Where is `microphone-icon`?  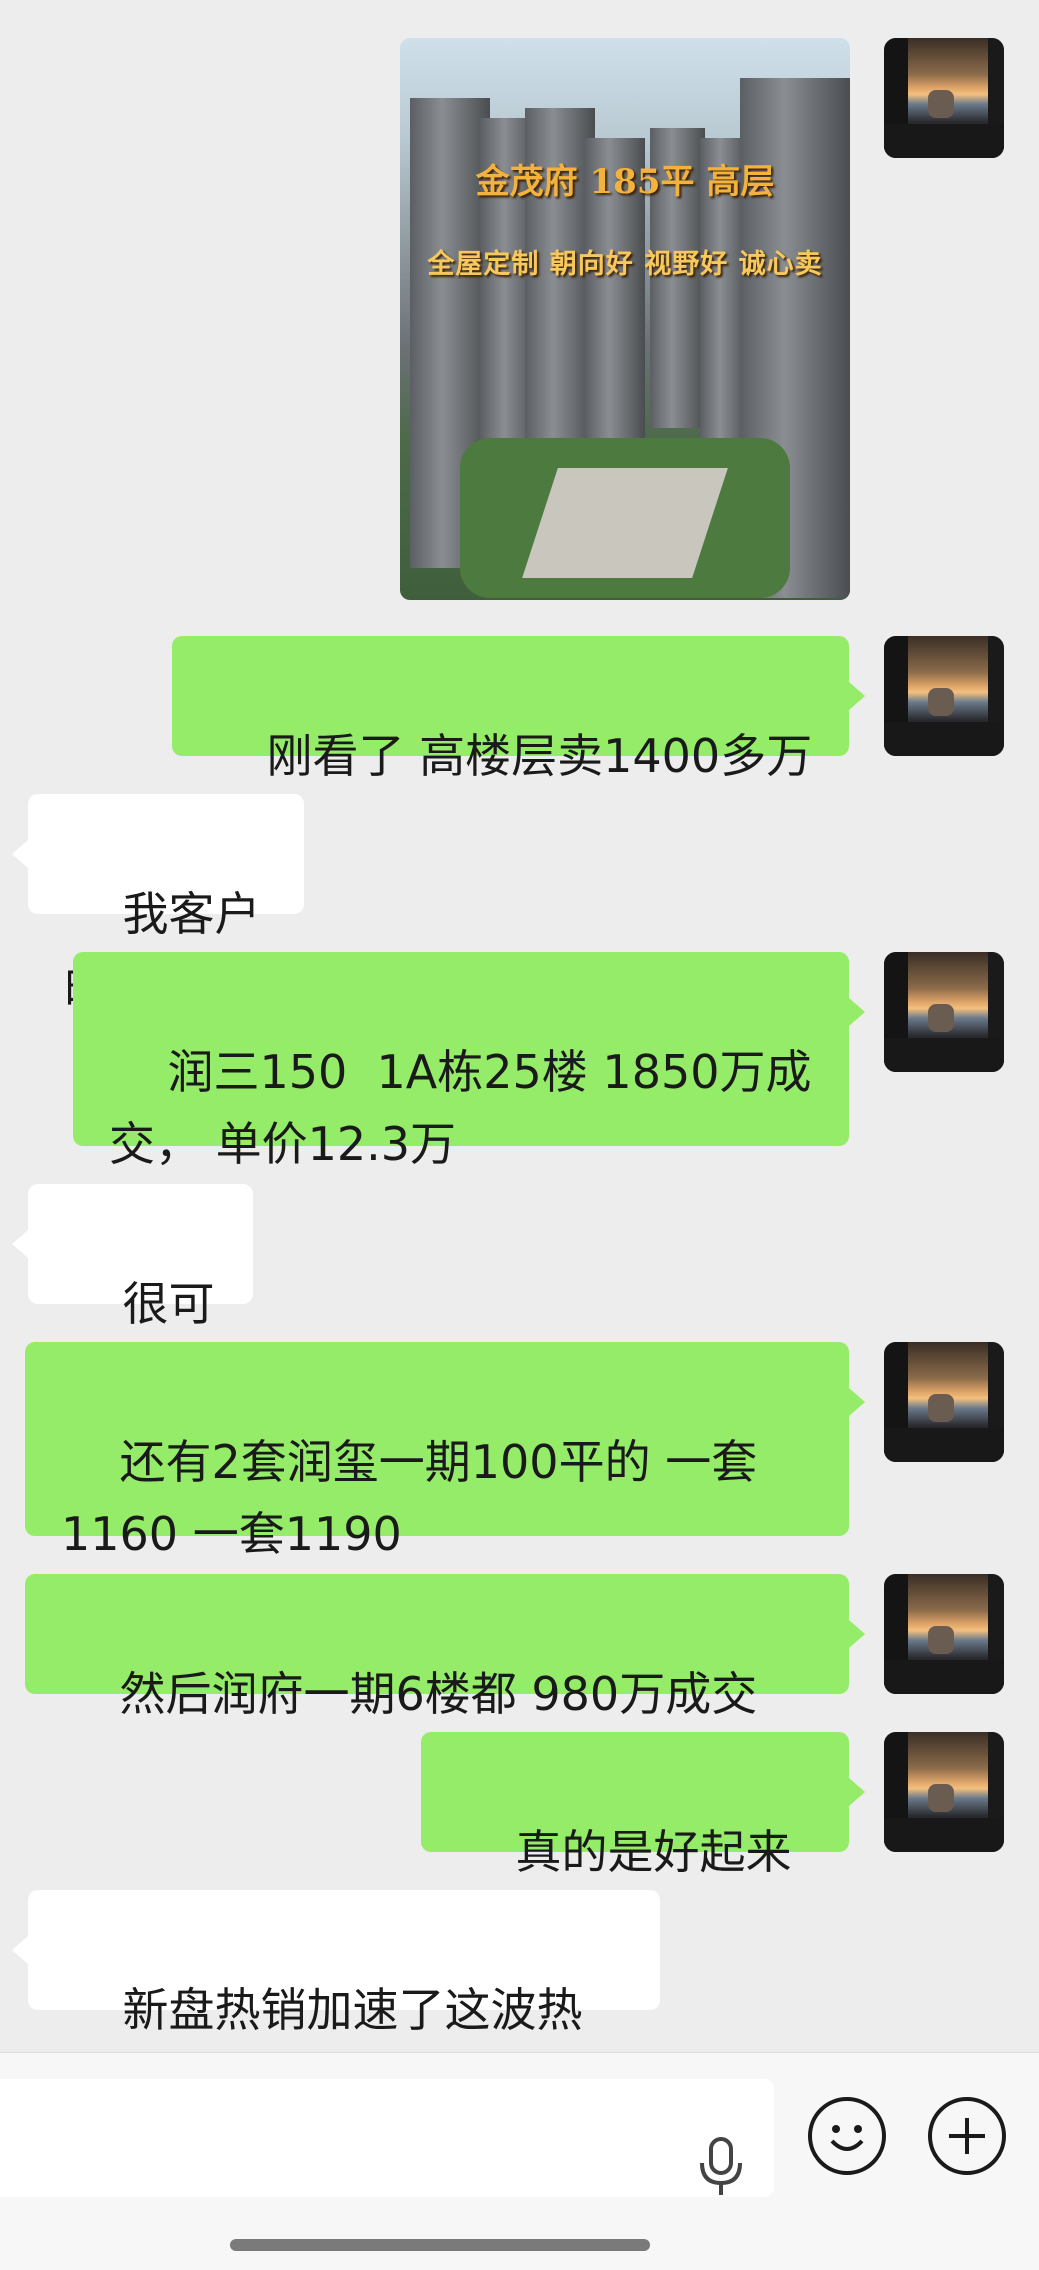 microphone-icon is located at coordinates (721, 2167).